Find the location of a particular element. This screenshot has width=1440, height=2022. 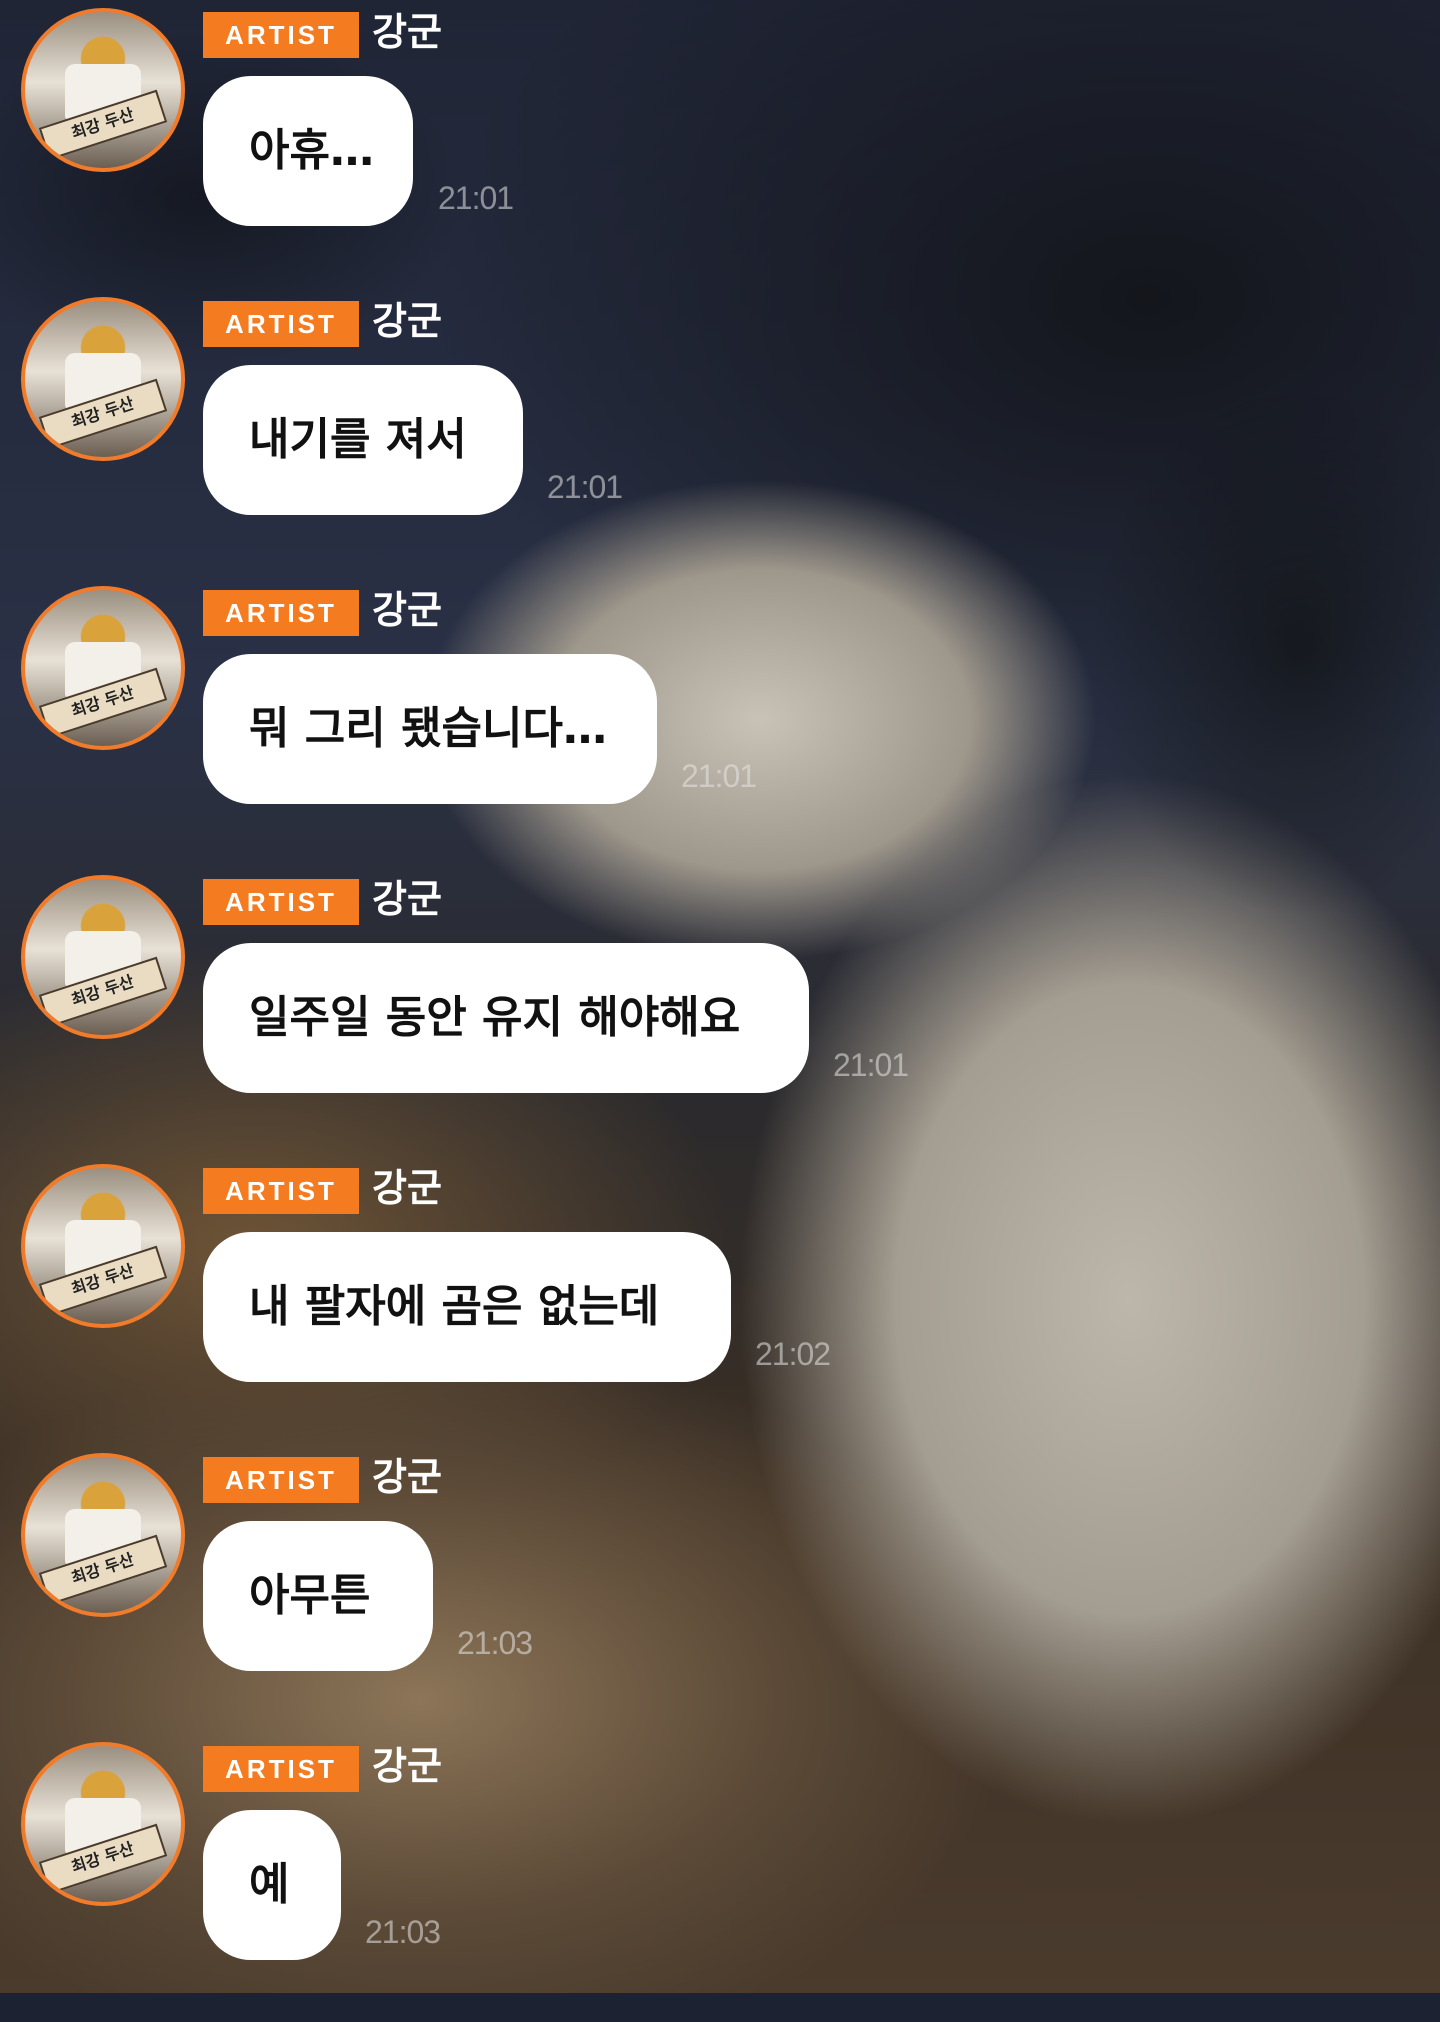

message-bubble: 내기를 져서 is located at coordinates (363, 440).